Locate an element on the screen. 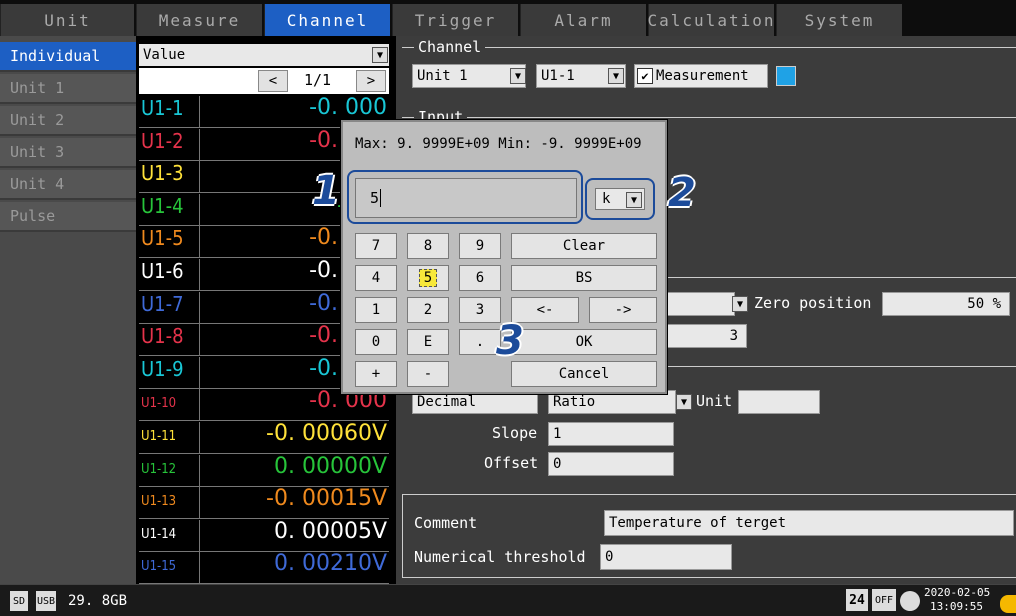 Image resolution: width=1016 pixels, height=616 pixels. range-select is located at coordinates (701, 304).